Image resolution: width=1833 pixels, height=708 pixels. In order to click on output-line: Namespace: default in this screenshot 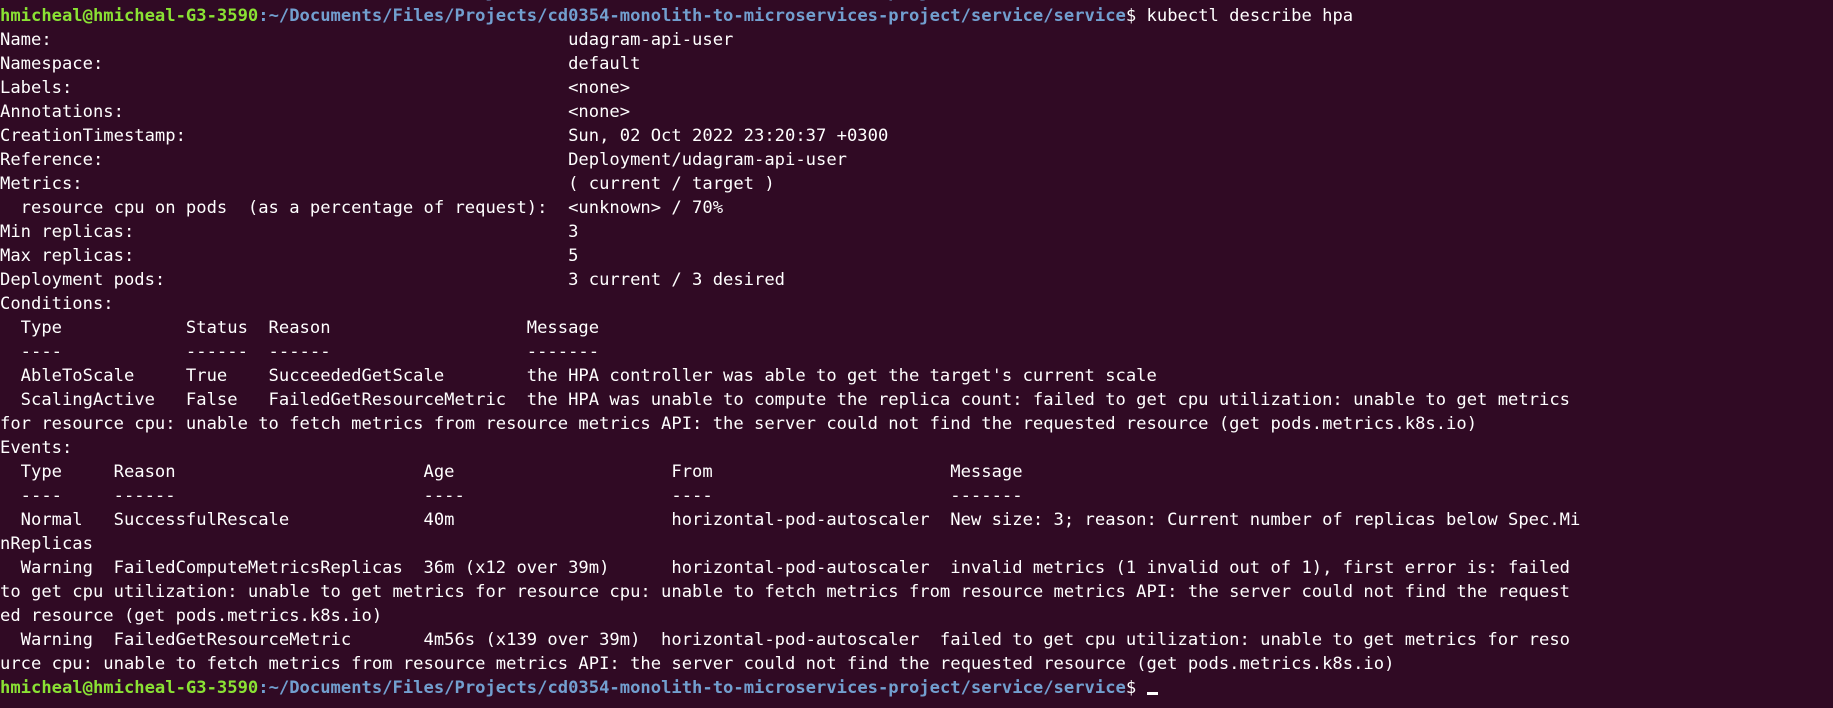, I will do `click(320, 64)`.